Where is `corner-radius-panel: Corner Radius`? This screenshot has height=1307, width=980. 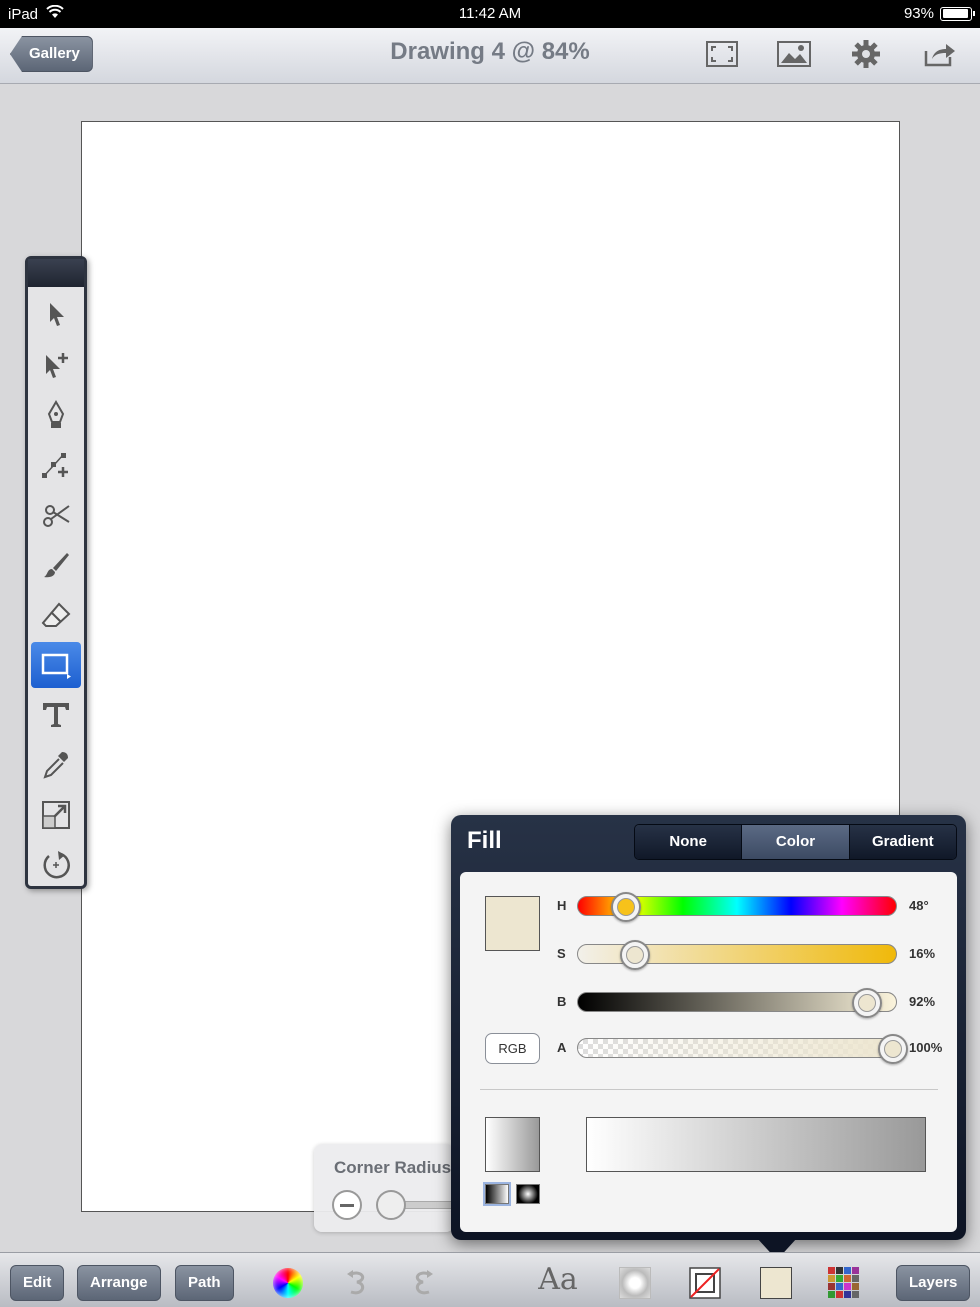
corner-radius-panel: Corner Radius is located at coordinates (384, 1188).